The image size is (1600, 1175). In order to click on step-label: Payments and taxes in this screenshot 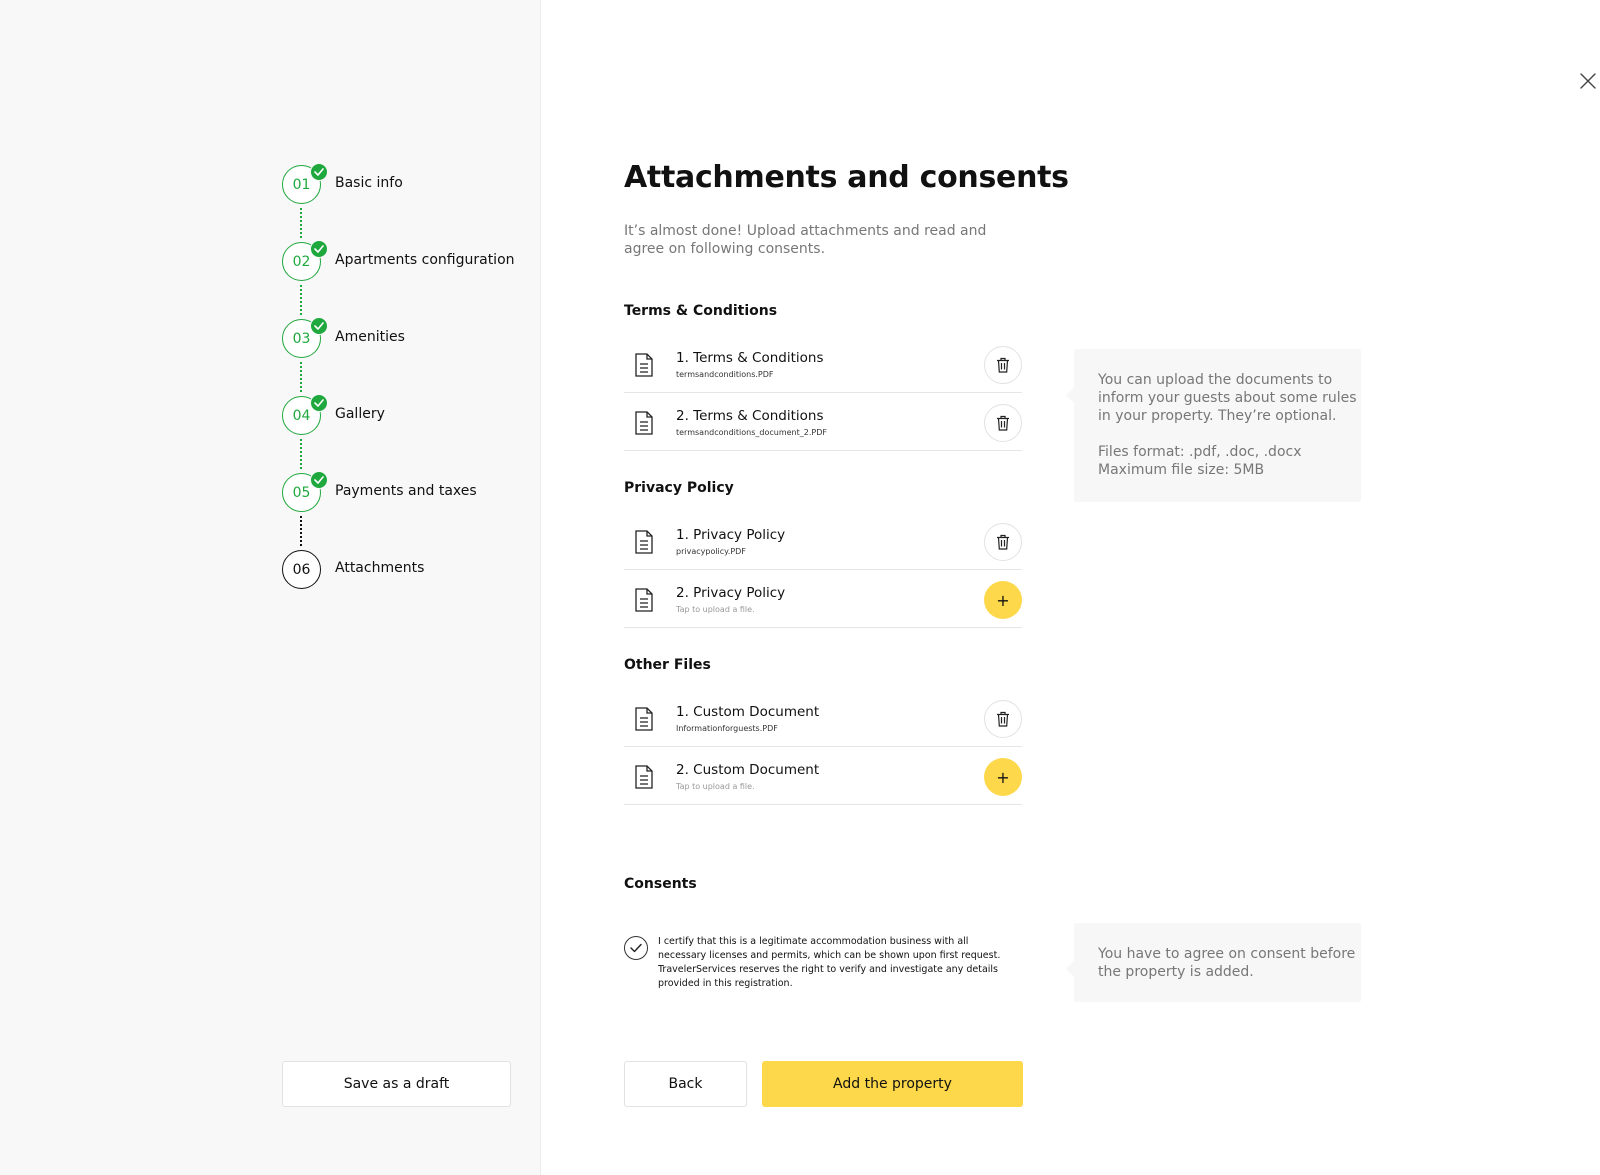, I will do `click(406, 491)`.